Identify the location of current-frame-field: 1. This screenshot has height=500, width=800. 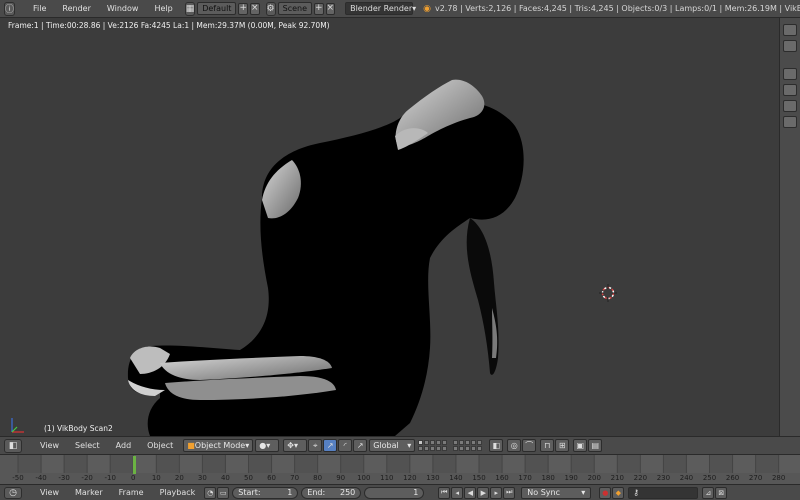
(394, 492).